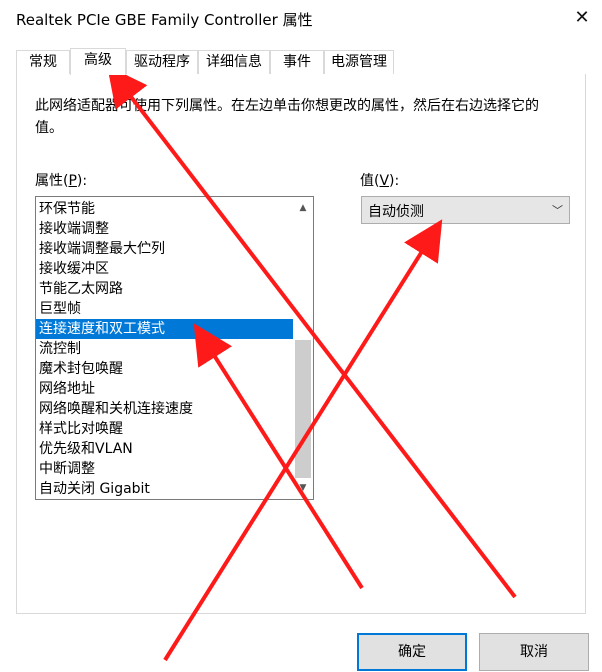  What do you see at coordinates (162, 62) in the screenshot?
I see `tab-driver: 驱动程序` at bounding box center [162, 62].